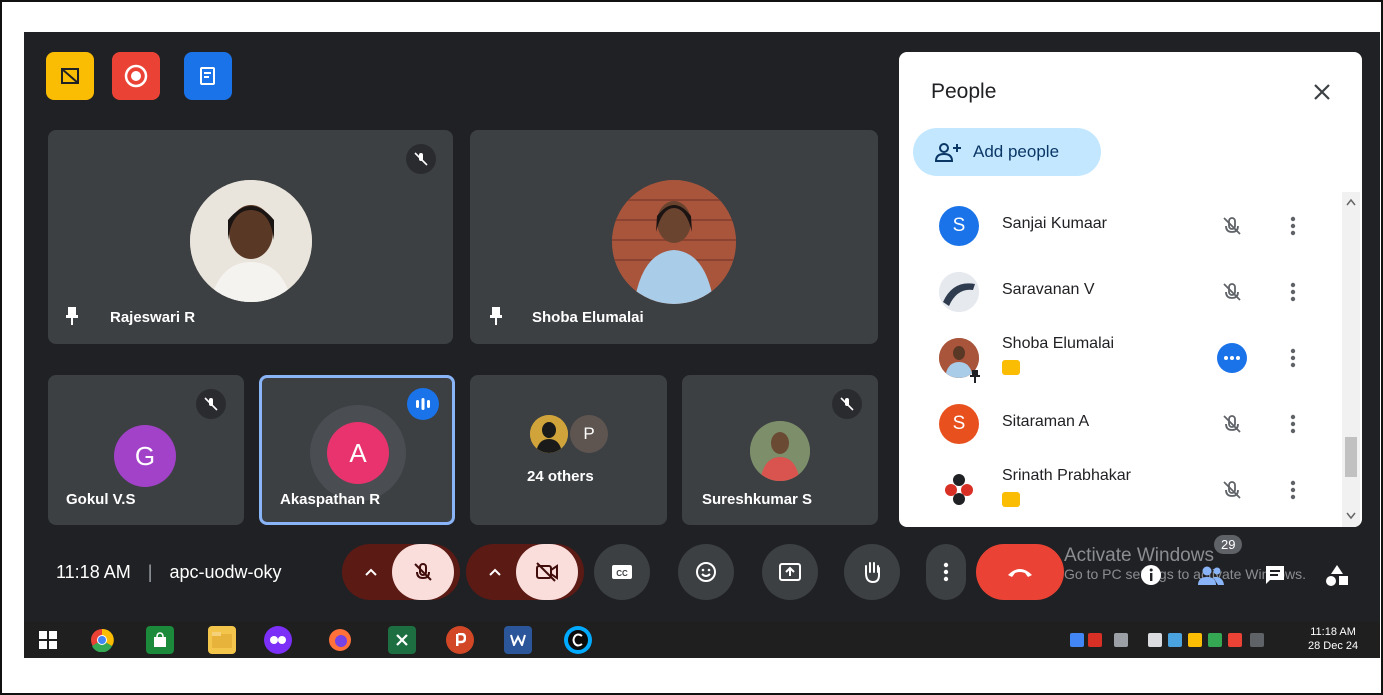 The width and height of the screenshot is (1383, 695). Describe the element at coordinates (1215, 640) in the screenshot. I see `app-tray-icon` at that location.